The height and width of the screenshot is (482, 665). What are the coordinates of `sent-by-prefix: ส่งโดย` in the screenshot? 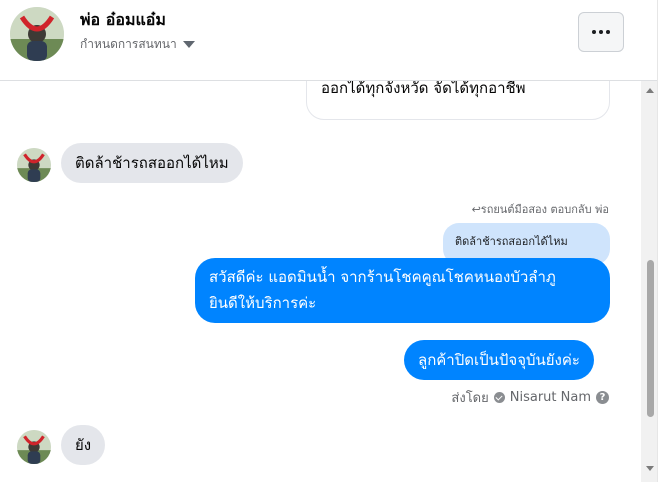 It's located at (470, 398).